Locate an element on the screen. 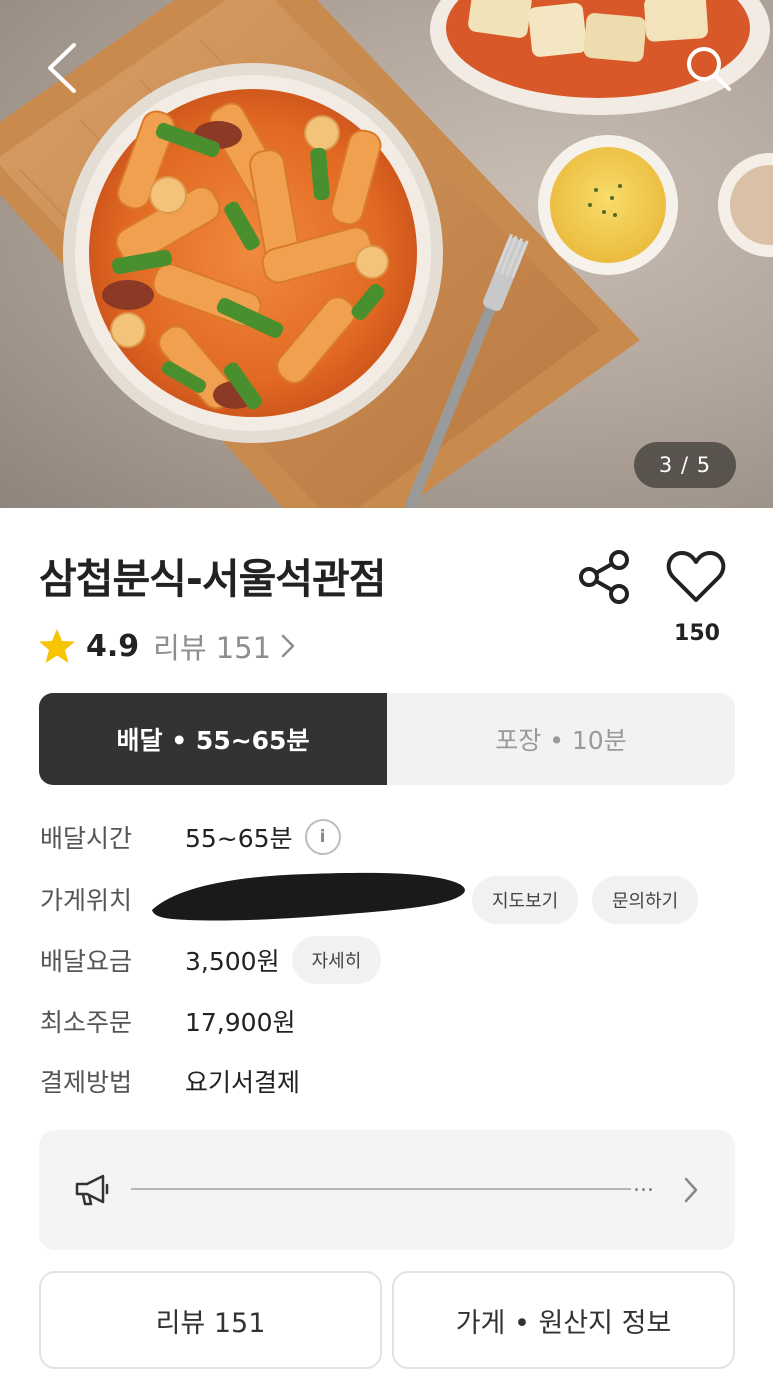  back-button is located at coordinates (62, 68).